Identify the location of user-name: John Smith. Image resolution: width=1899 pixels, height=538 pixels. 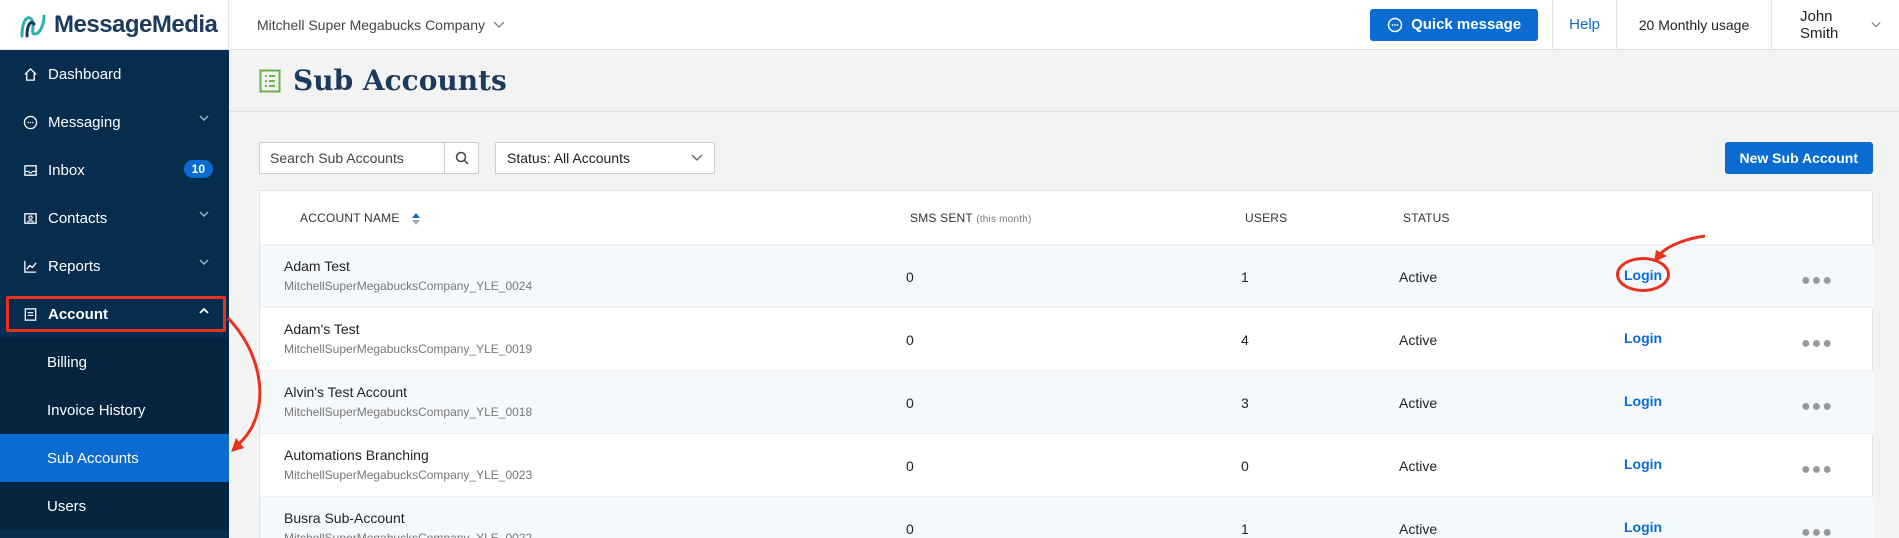
(1819, 24).